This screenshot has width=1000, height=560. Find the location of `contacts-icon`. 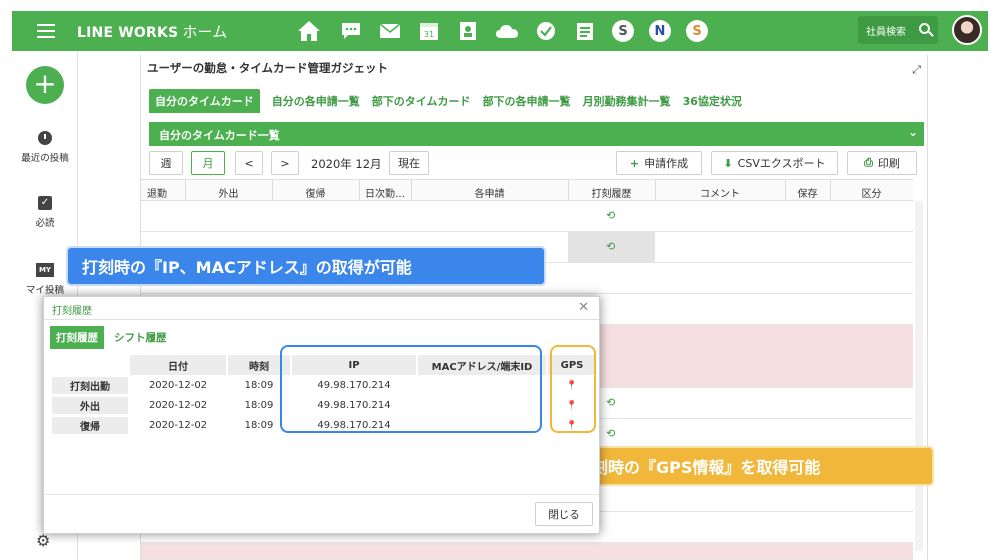

contacts-icon is located at coordinates (468, 31).